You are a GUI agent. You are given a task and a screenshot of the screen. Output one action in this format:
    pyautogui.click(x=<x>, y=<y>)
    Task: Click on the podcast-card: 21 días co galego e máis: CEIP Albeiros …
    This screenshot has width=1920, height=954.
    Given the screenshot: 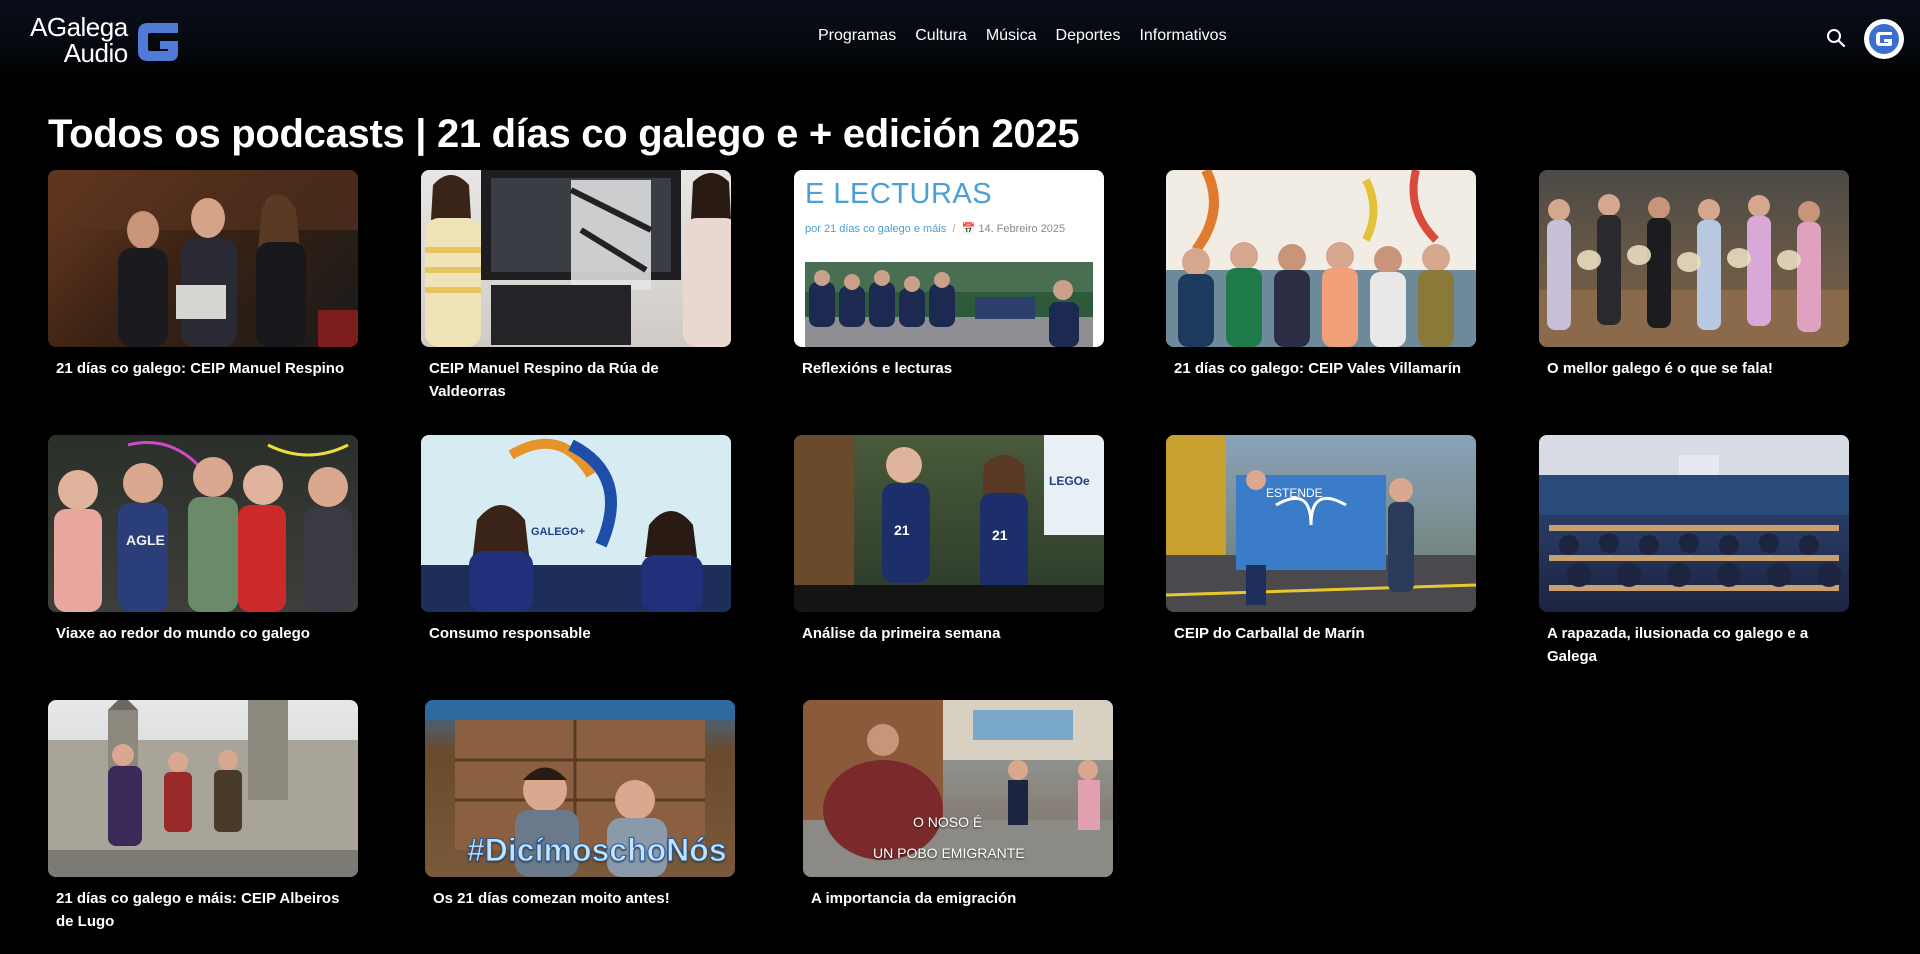 What is the action you would take?
    pyautogui.click(x=203, y=816)
    